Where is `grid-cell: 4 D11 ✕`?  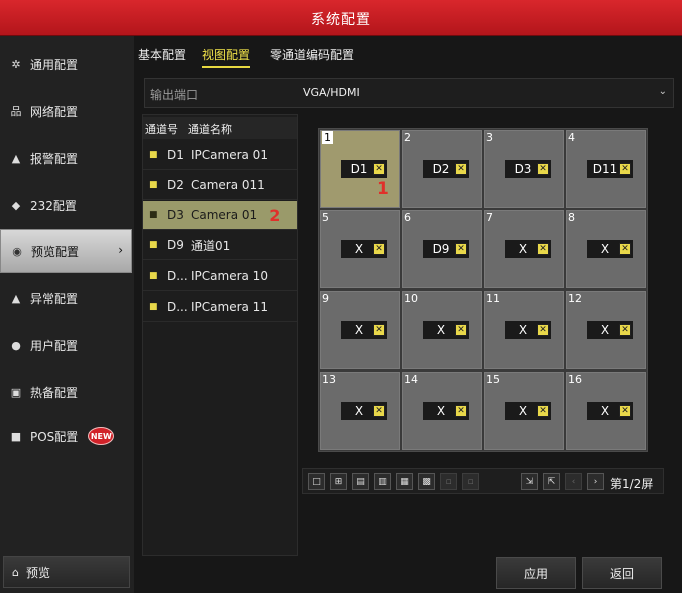
grid-cell: 4 D11 ✕ is located at coordinates (606, 169).